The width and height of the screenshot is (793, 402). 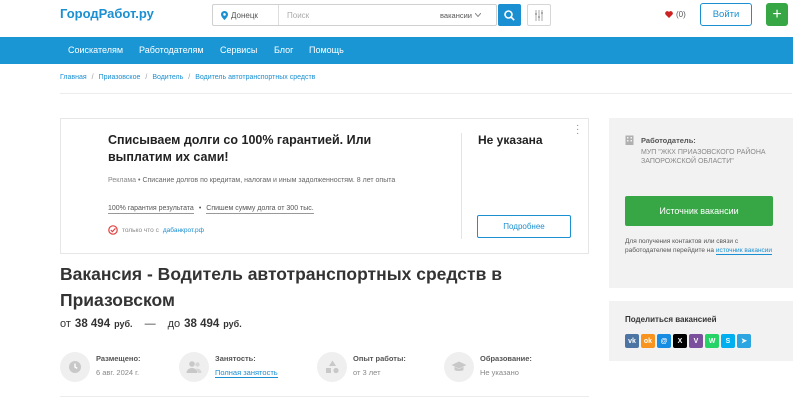 I want to click on source-button: Источник вакансии, so click(x=699, y=211).